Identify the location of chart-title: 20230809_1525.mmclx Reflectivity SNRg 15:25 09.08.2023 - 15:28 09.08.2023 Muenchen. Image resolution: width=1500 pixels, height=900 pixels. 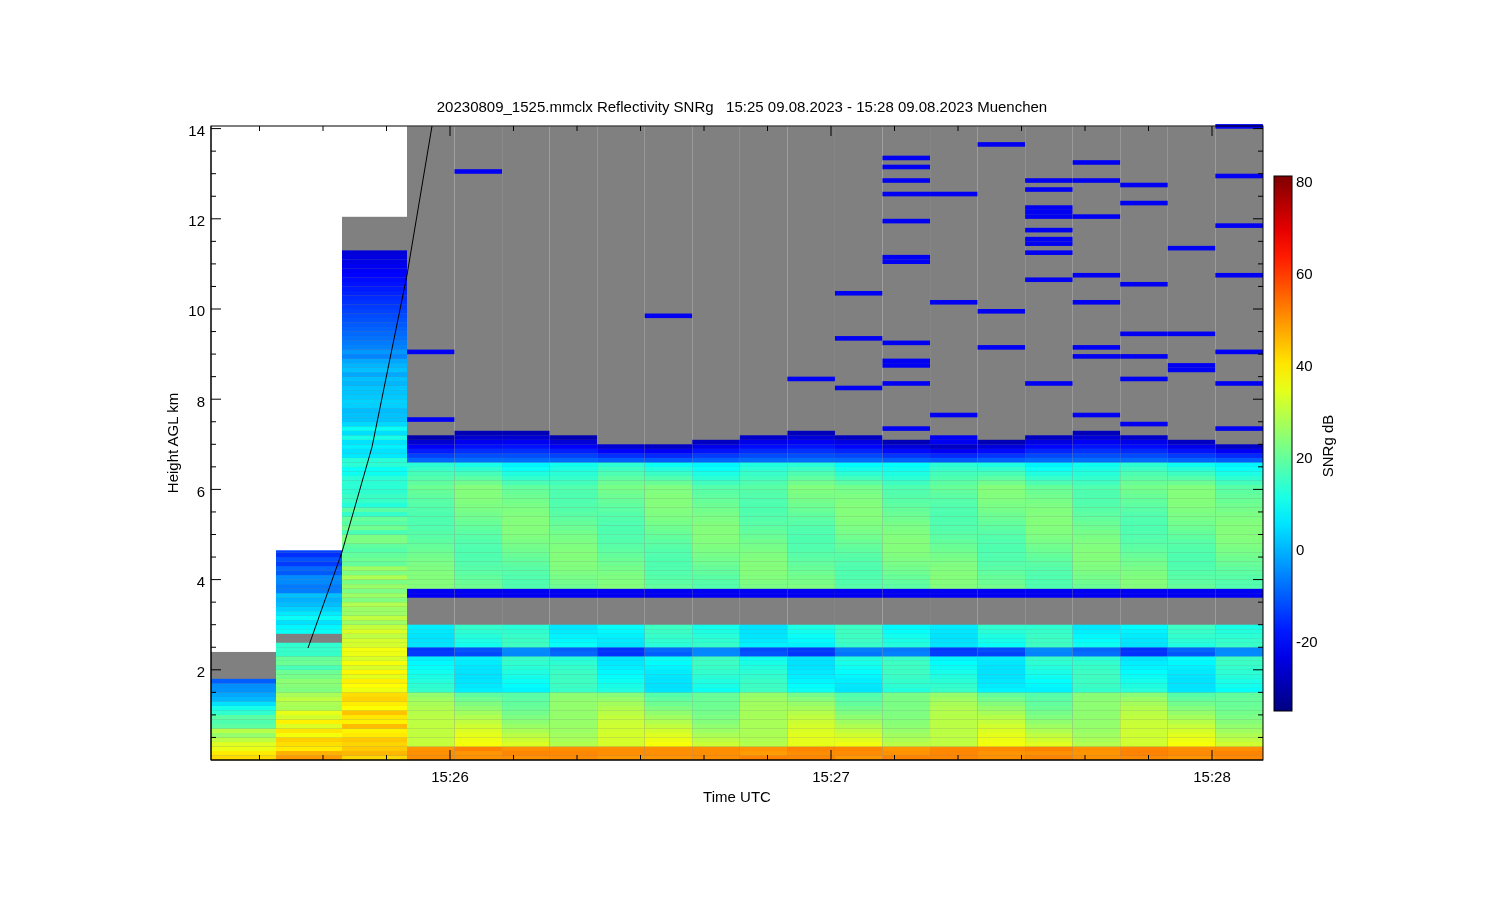
(742, 106).